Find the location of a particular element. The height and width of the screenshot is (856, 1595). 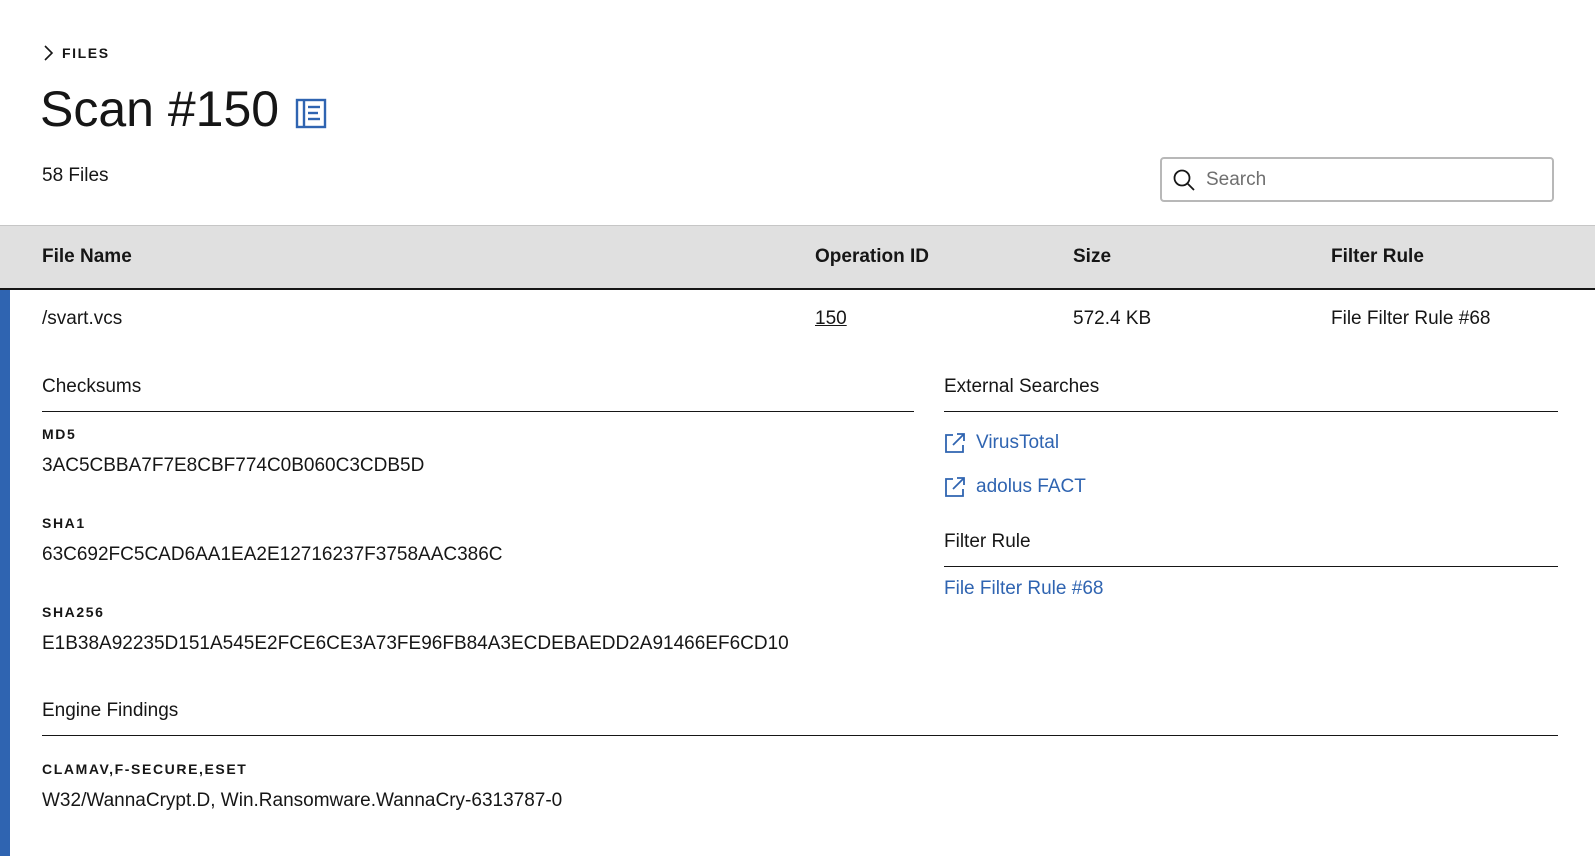

sha256-label: SHA256 is located at coordinates (73, 612).